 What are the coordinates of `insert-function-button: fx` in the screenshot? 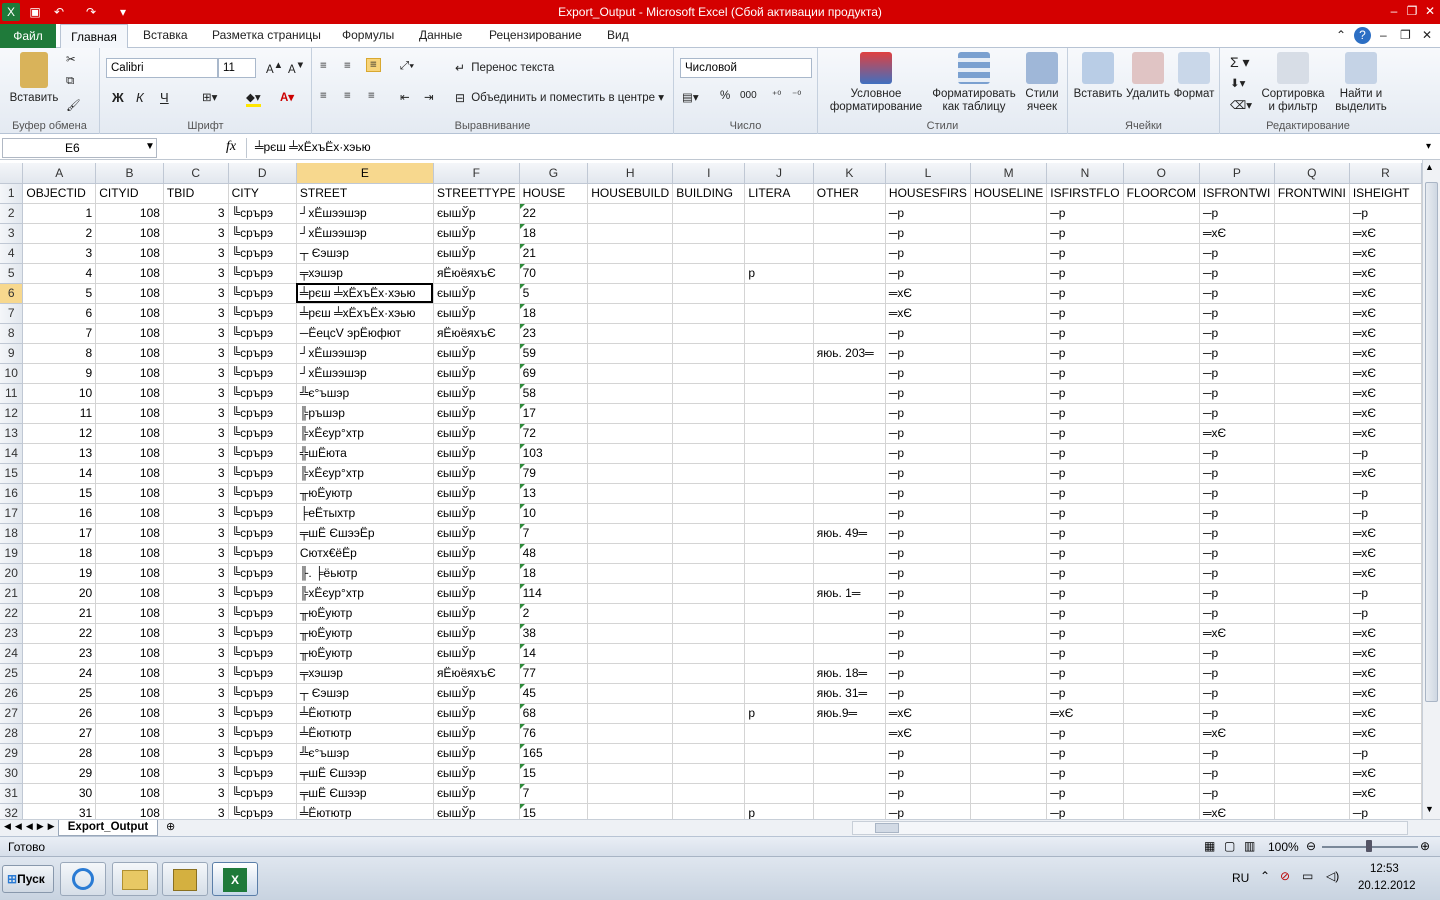 It's located at (231, 147).